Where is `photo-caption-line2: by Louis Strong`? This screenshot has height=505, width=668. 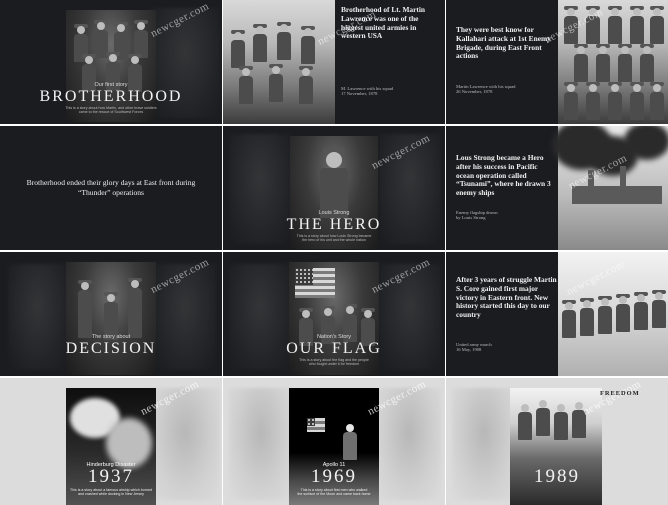
photo-caption-line2: by Louis Strong is located at coordinates (471, 217).